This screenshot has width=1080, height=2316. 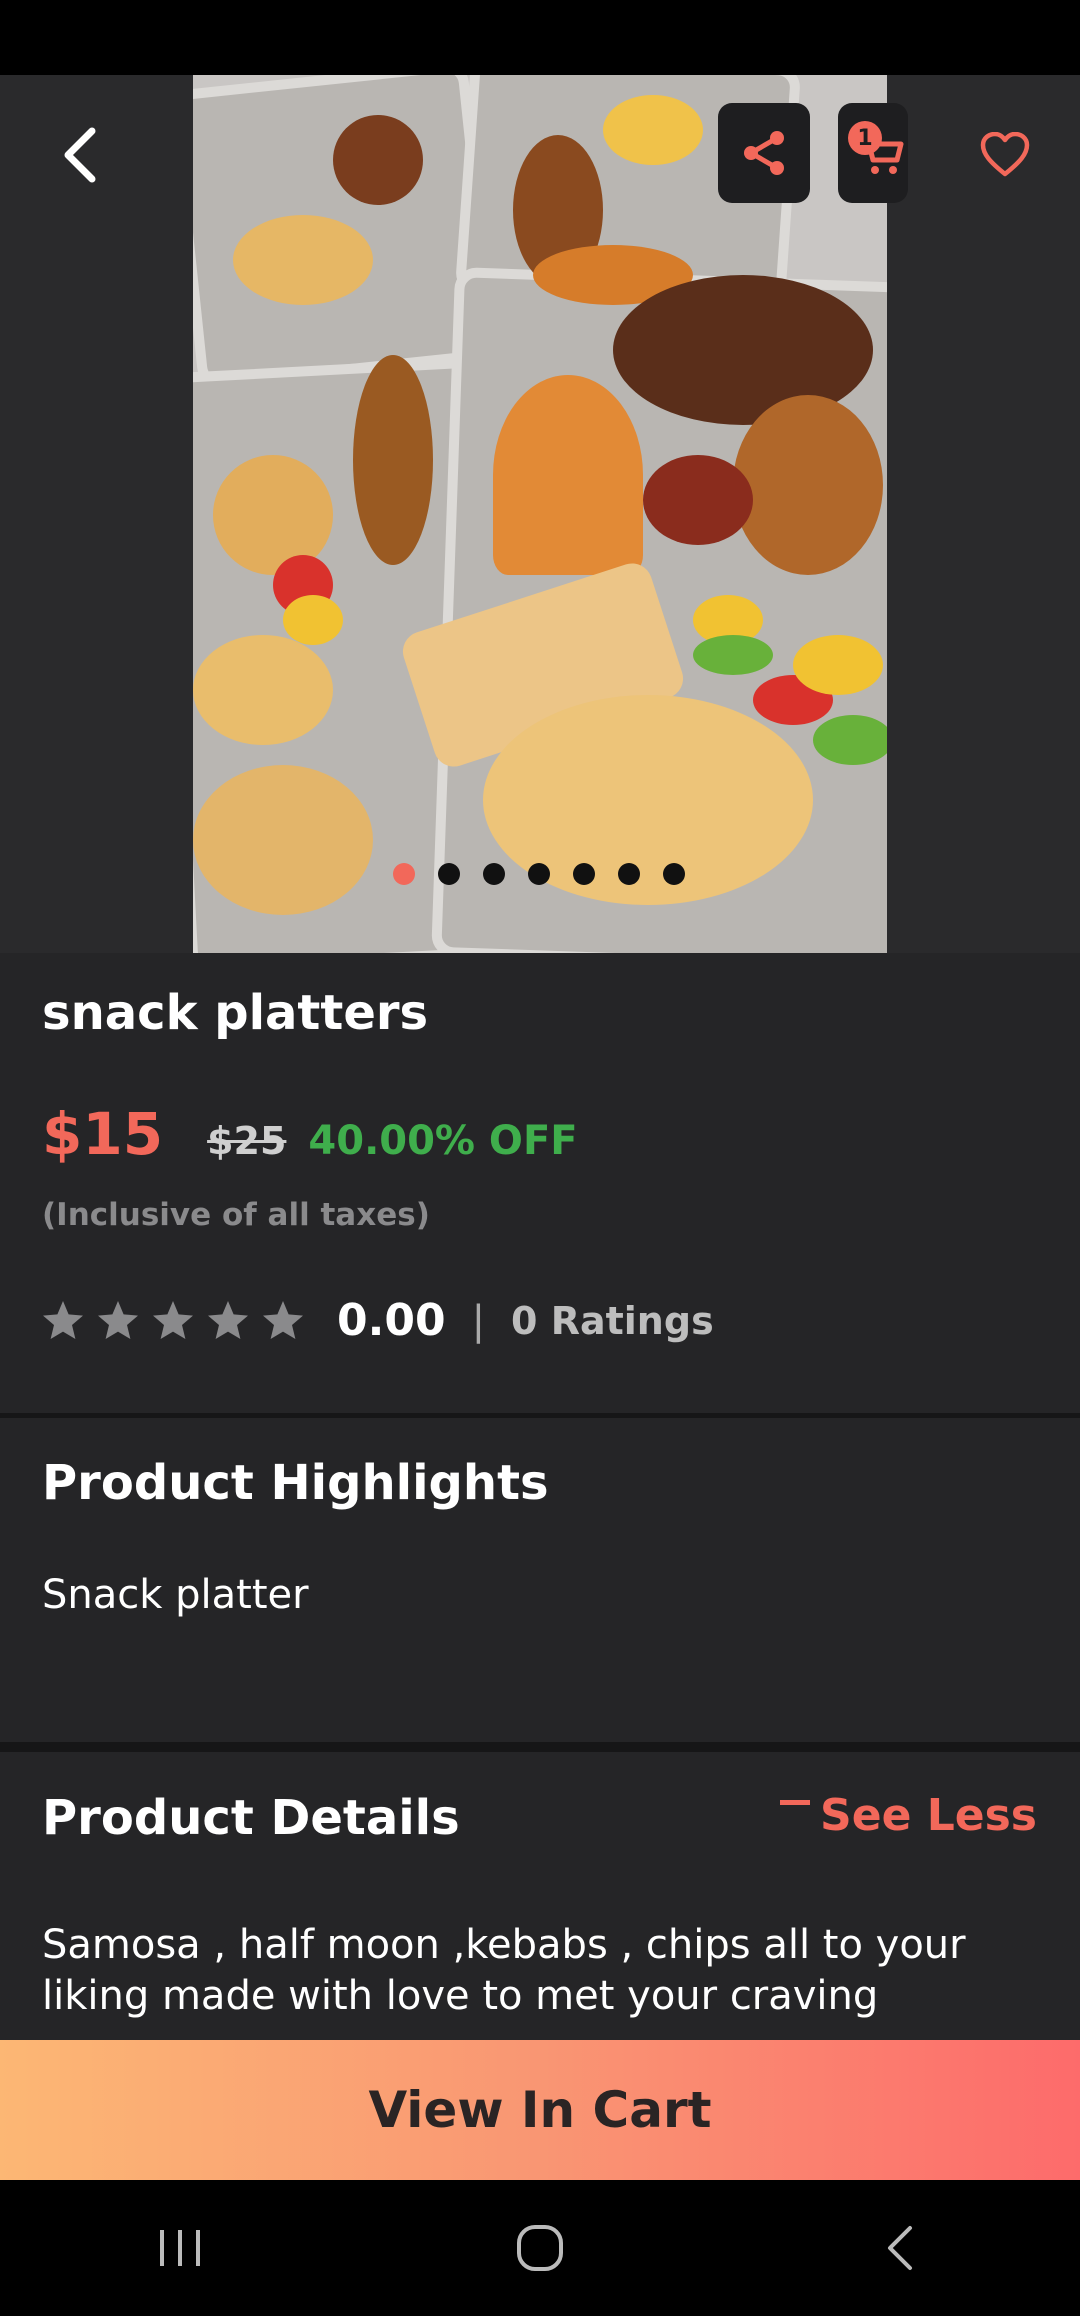 What do you see at coordinates (540, 37) in the screenshot?
I see `status-bar` at bounding box center [540, 37].